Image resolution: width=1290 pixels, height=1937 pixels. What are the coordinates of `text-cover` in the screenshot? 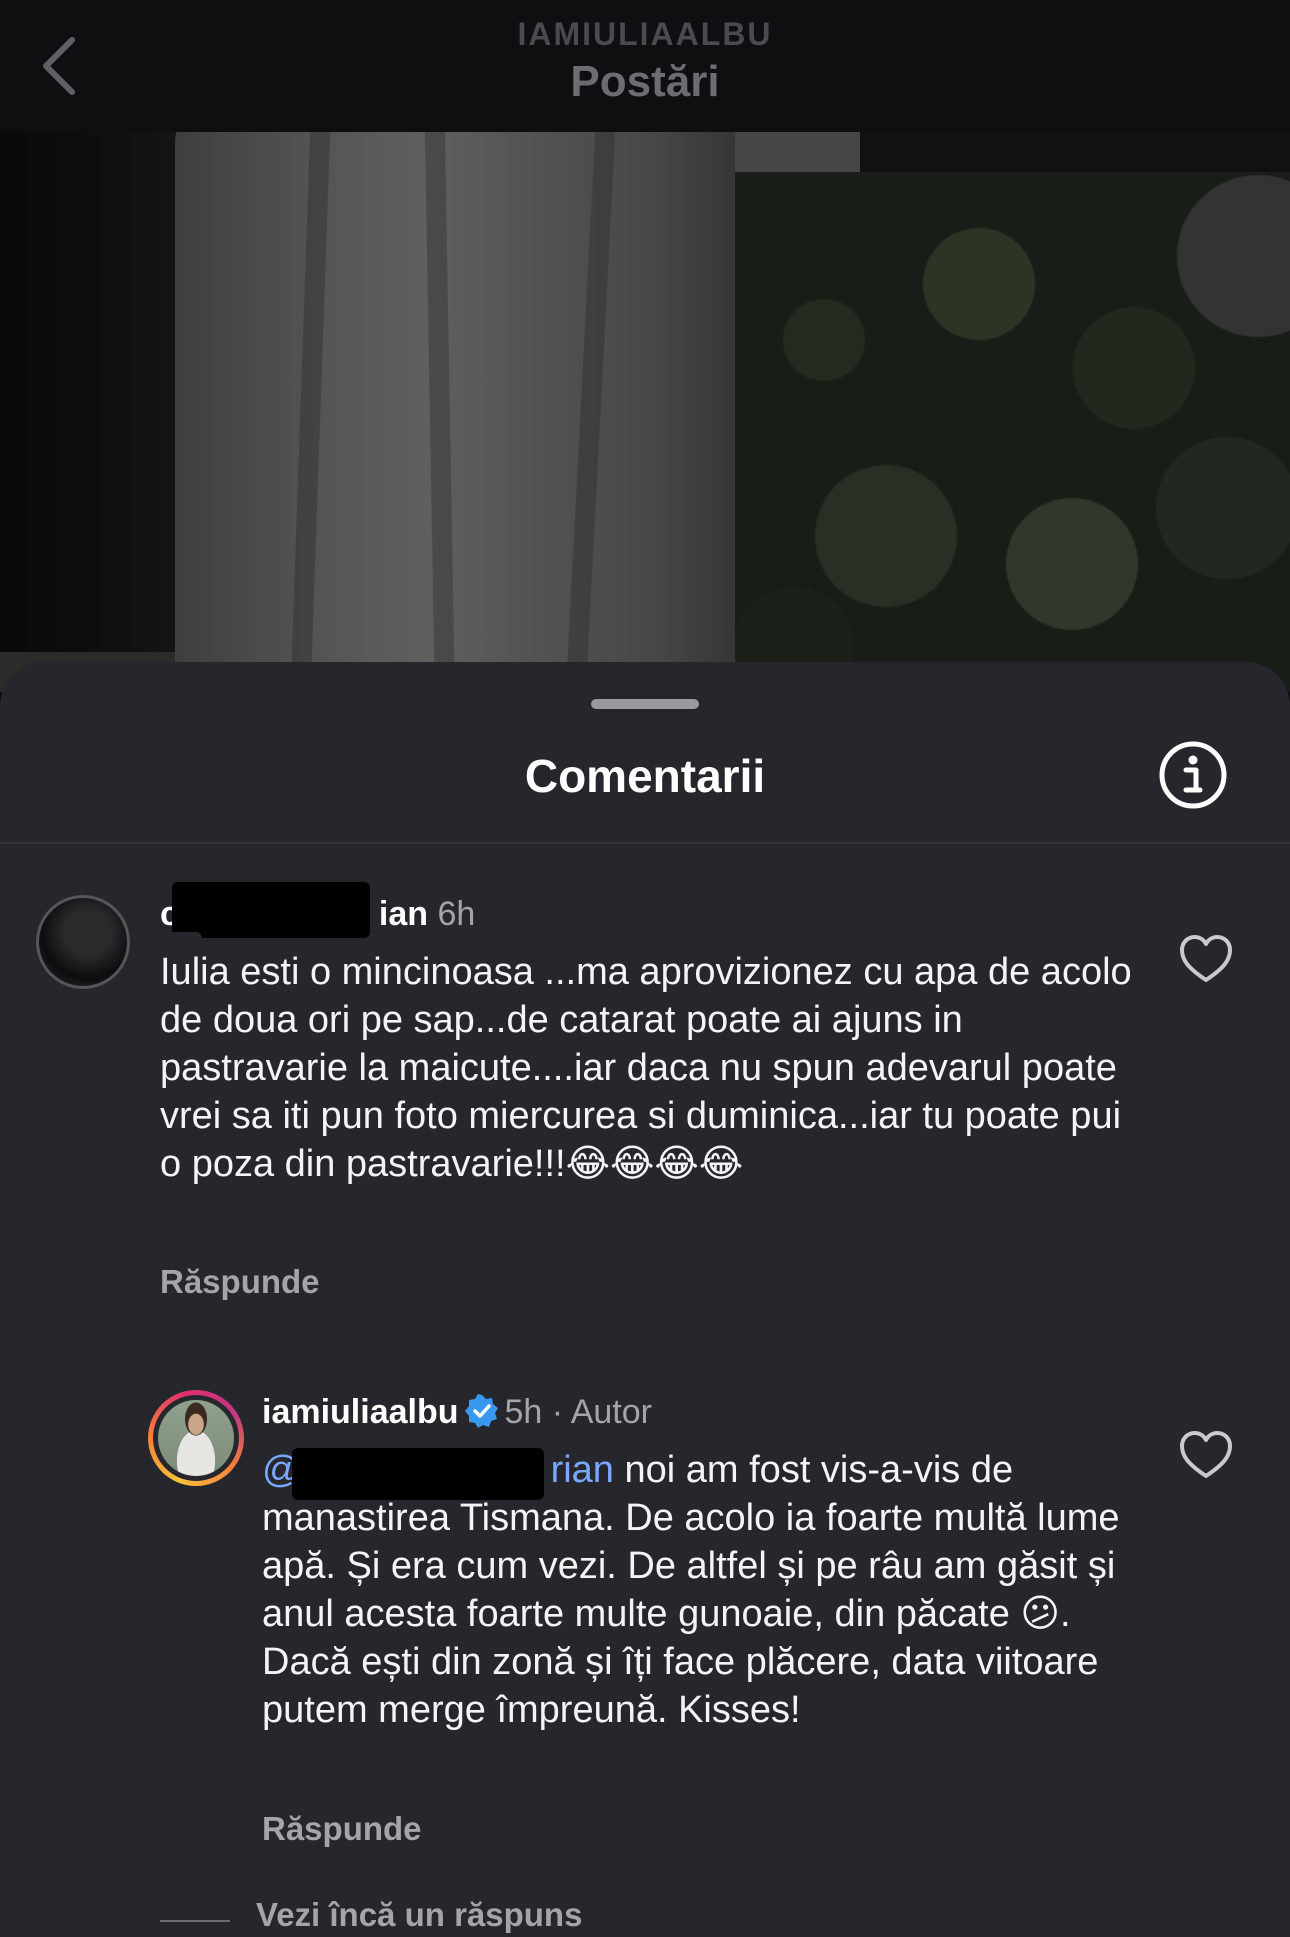 It's located at (181, 941).